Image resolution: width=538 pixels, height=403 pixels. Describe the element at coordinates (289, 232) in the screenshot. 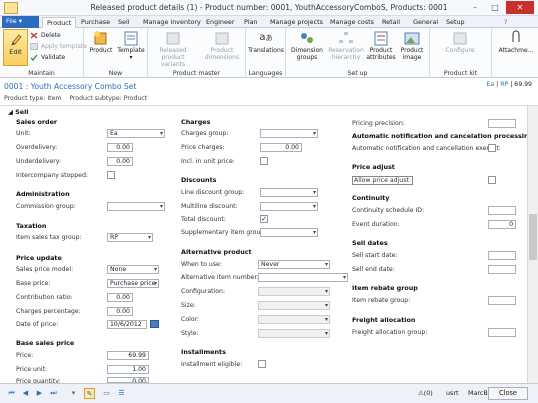

I see `supplementary-item-group-select` at that location.